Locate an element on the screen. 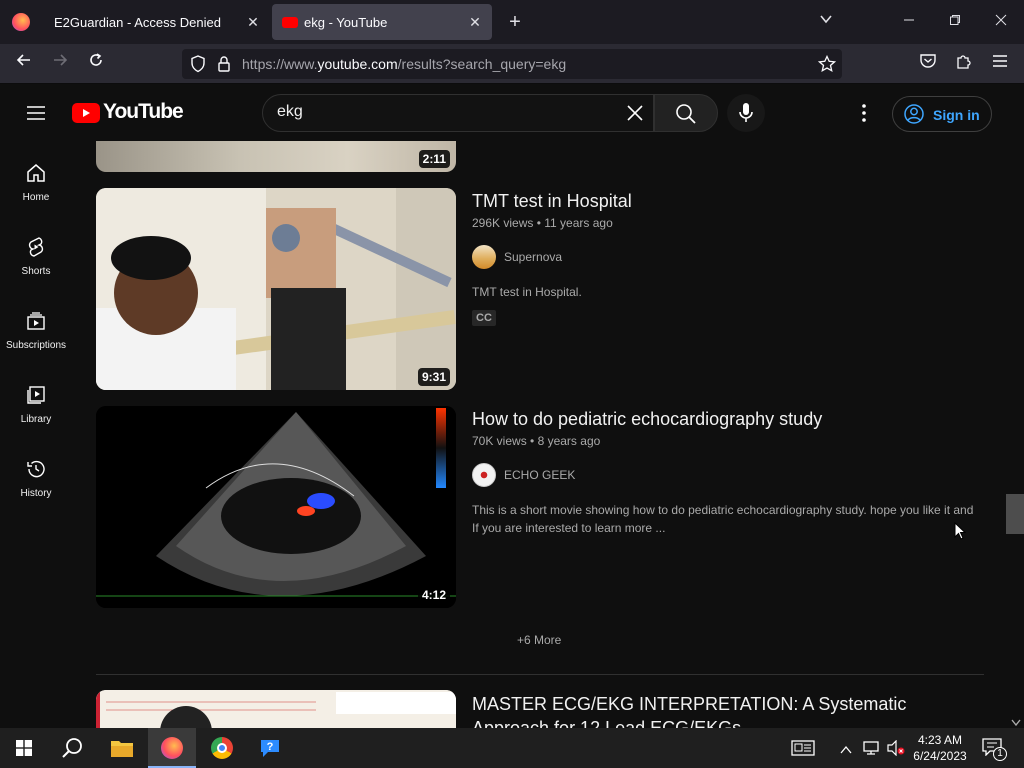  guide-menu-icon is located at coordinates (36, 115).